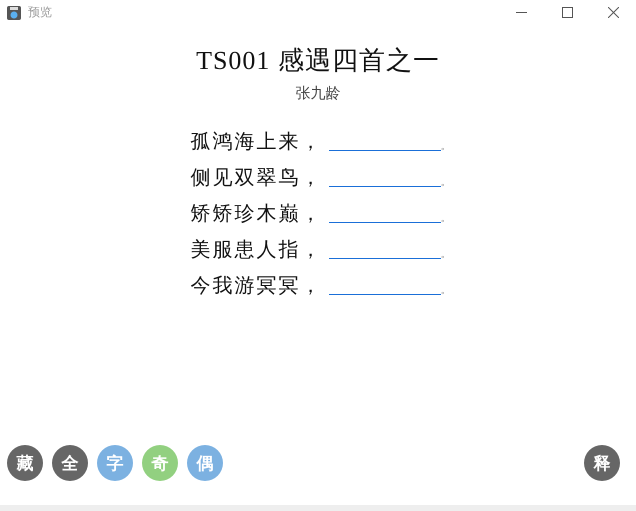  I want to click on app-icon, so click(14, 12).